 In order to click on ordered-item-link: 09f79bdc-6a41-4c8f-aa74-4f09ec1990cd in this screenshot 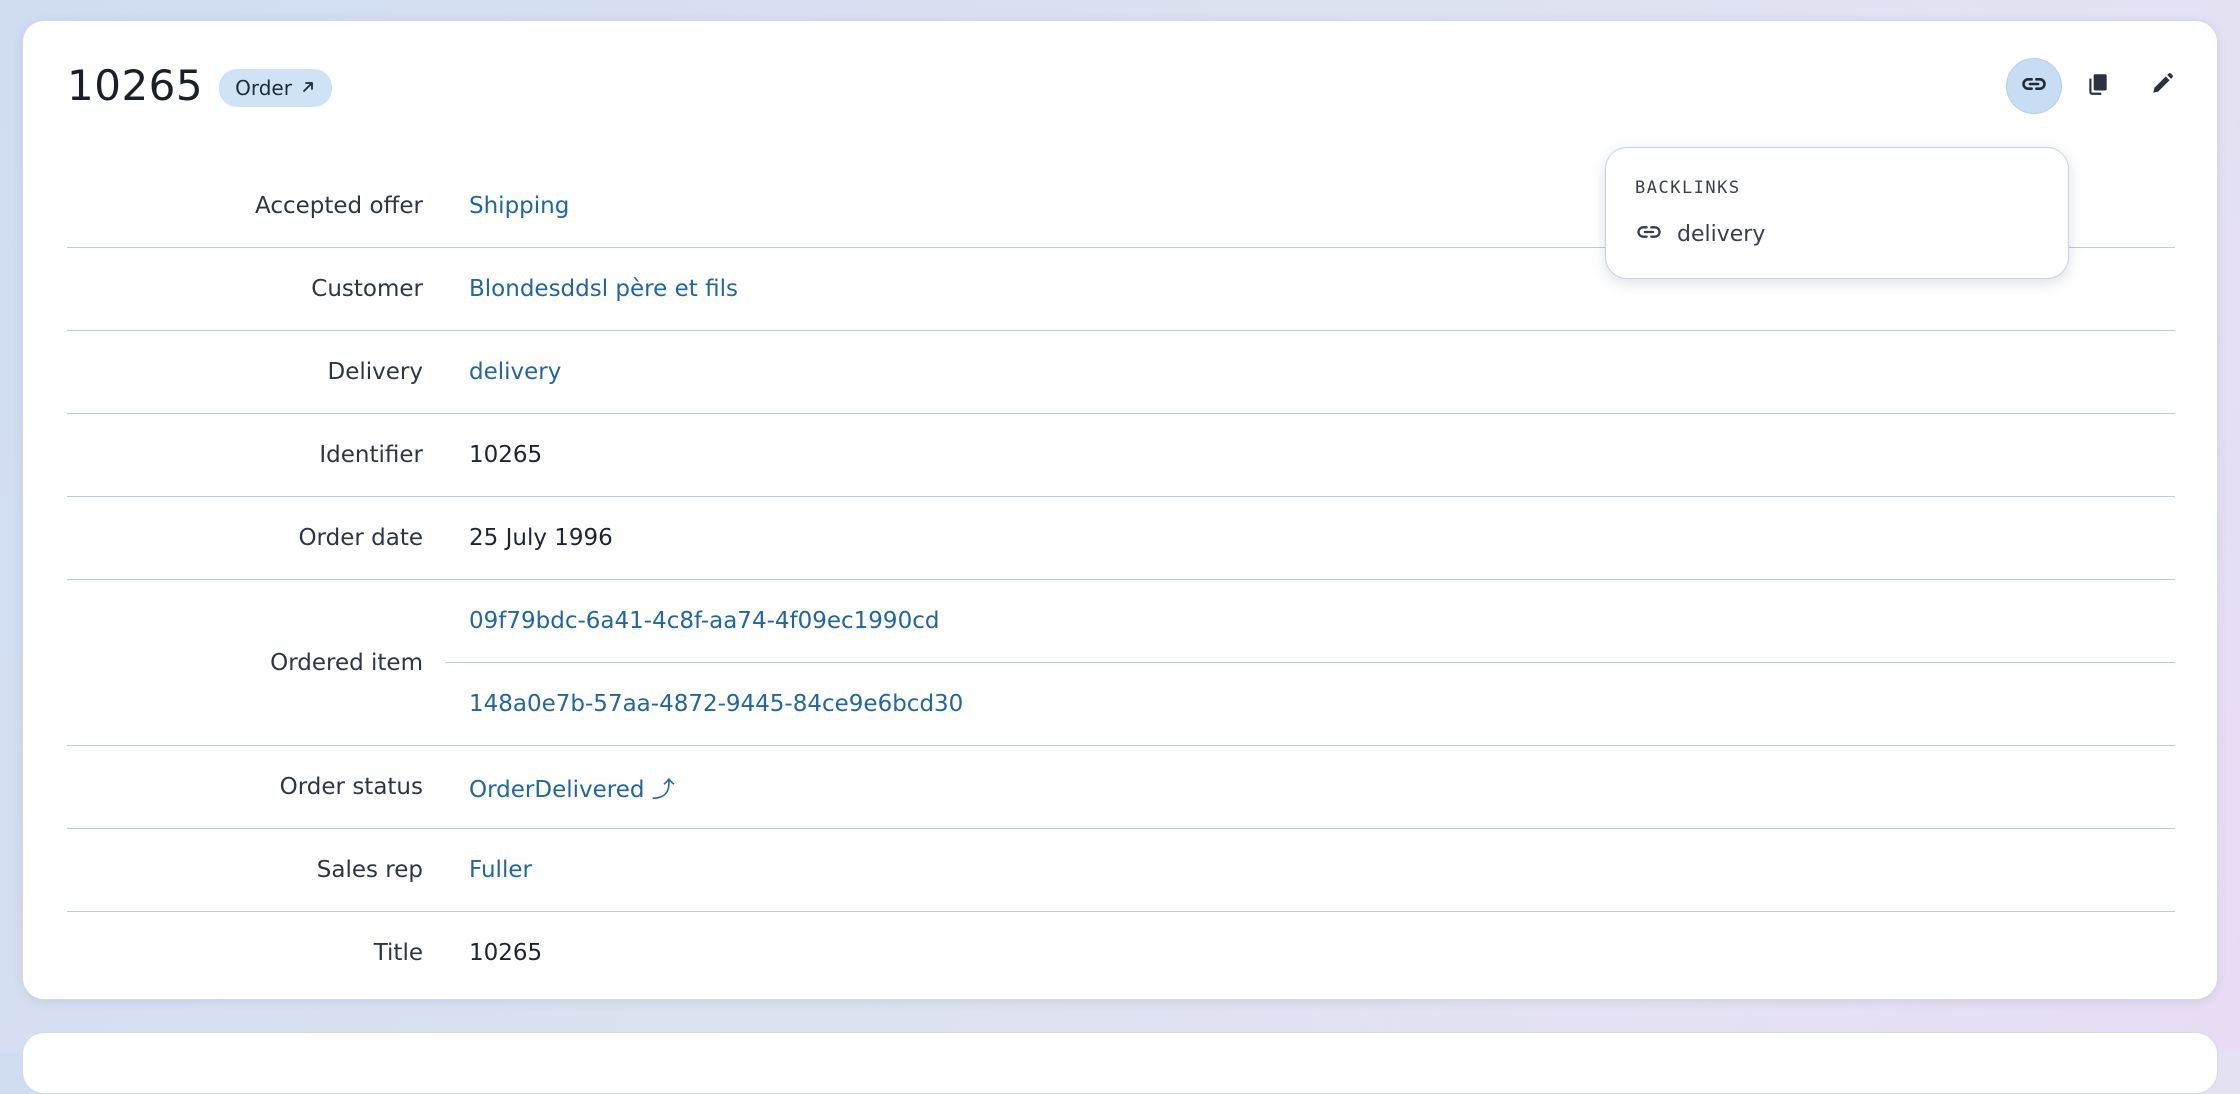, I will do `click(704, 621)`.